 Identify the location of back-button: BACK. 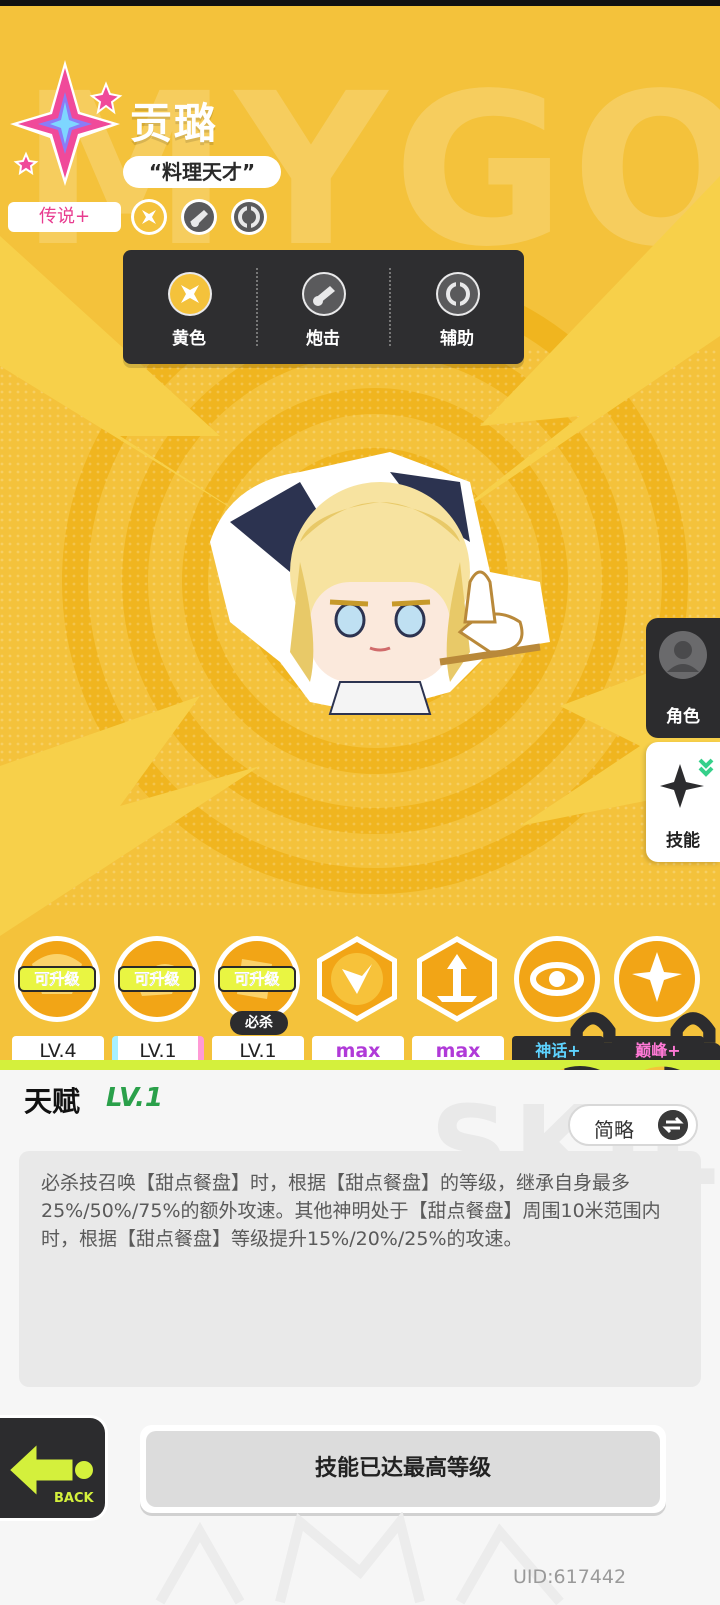
(54, 1468).